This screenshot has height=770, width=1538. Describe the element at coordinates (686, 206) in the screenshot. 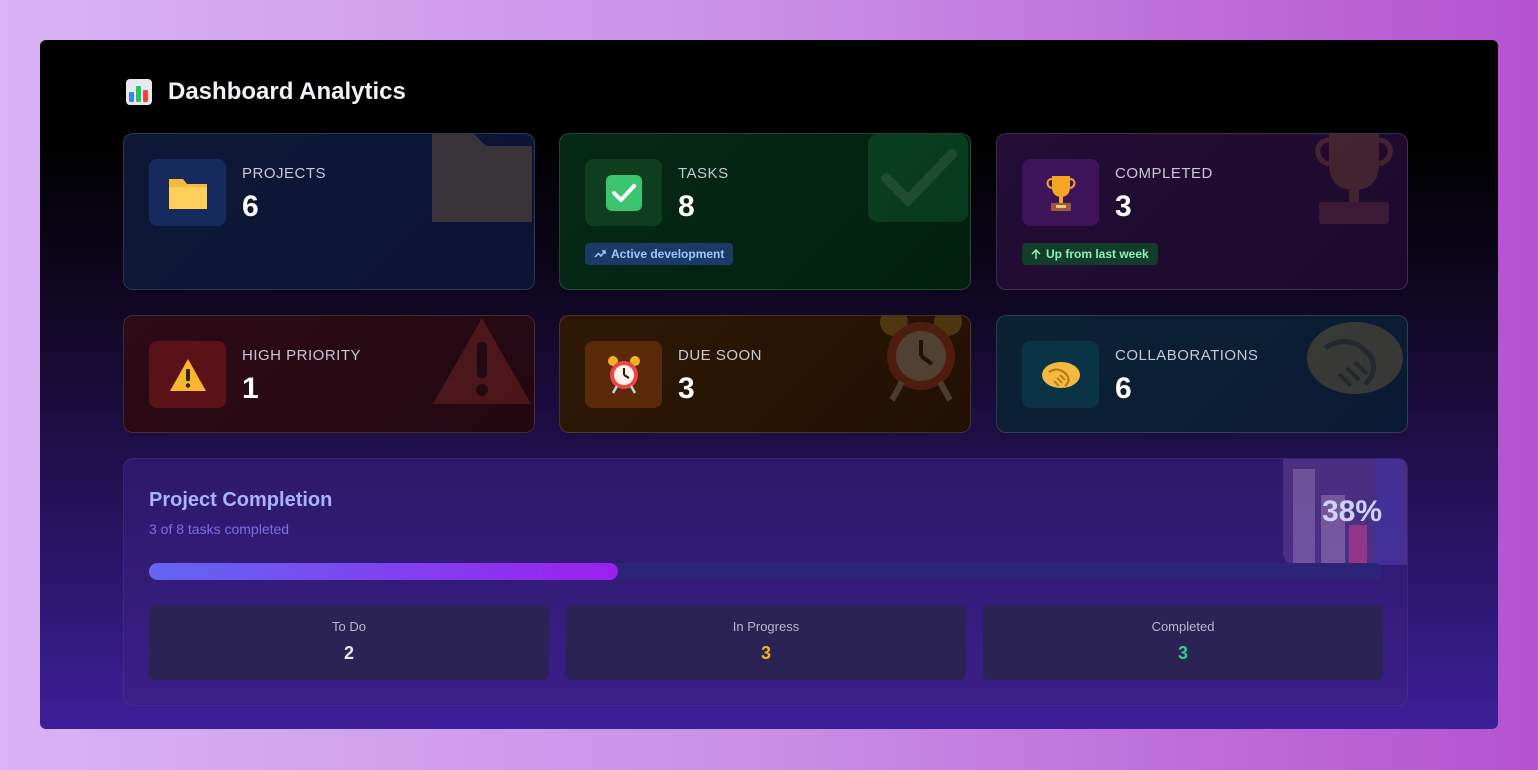

I see `tasks-count: 8` at that location.